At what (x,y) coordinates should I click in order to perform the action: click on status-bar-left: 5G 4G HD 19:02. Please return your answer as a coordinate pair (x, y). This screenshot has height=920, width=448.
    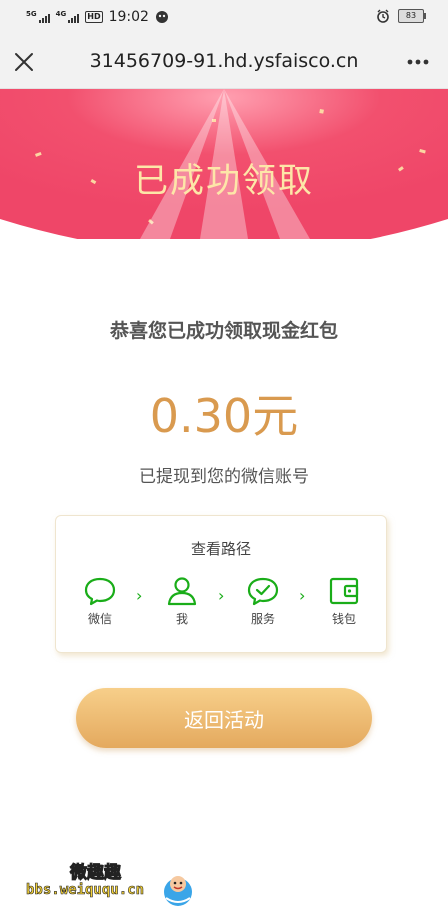
    Looking at the image, I should click on (97, 17).